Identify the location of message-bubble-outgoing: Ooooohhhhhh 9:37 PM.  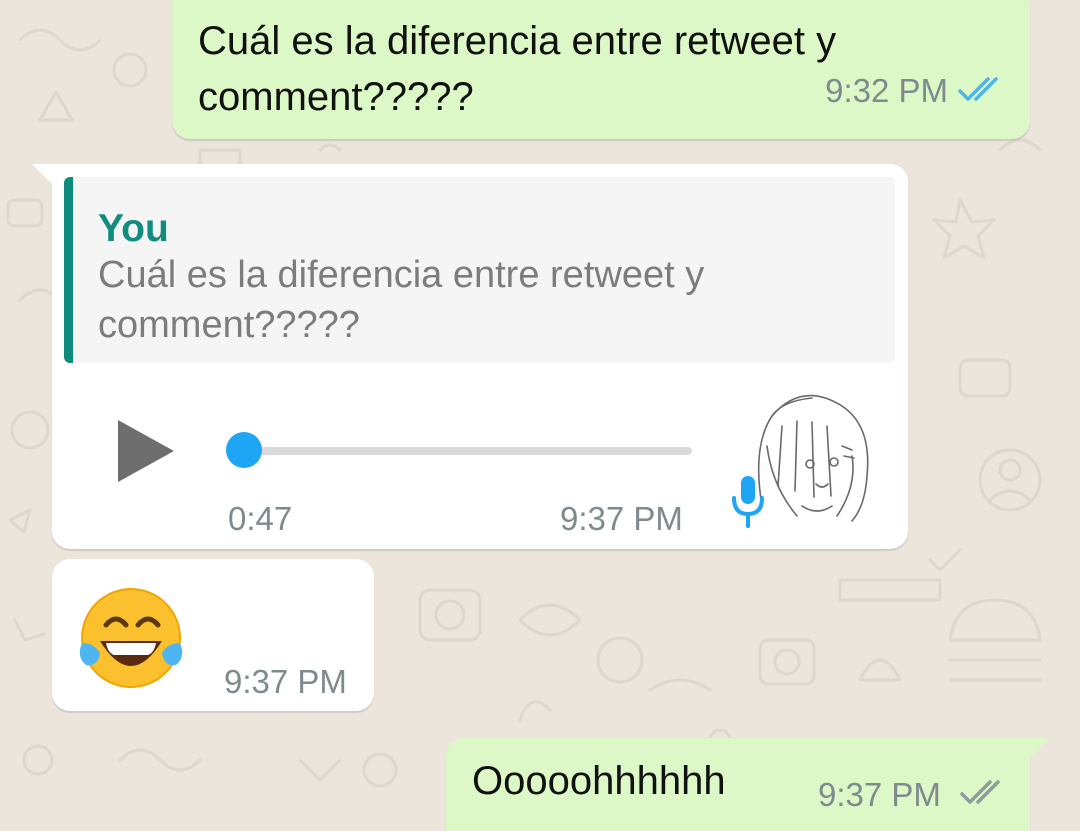
(748, 784).